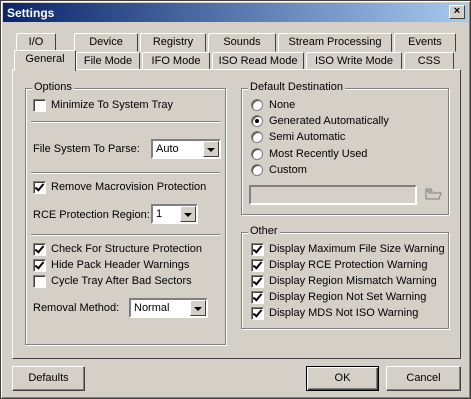 The width and height of the screenshot is (471, 399). What do you see at coordinates (282, 105) in the screenshot?
I see `radio-label: None` at bounding box center [282, 105].